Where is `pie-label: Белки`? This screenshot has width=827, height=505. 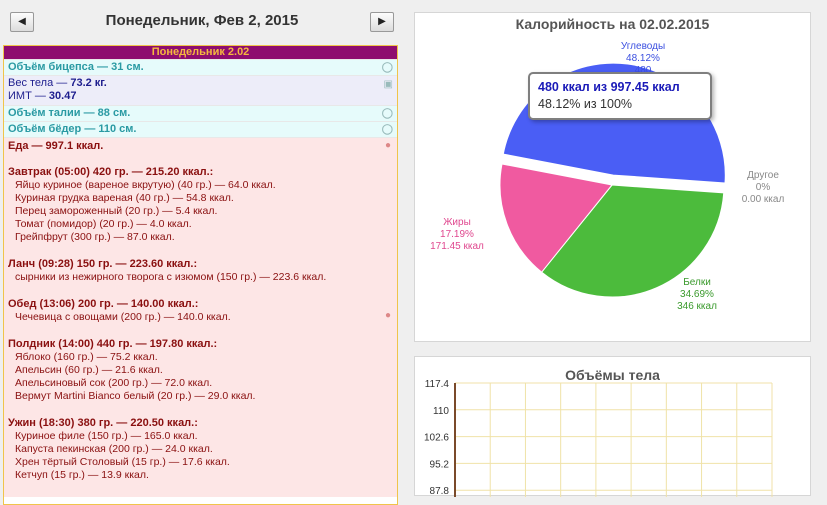
pie-label: Белки is located at coordinates (697, 282).